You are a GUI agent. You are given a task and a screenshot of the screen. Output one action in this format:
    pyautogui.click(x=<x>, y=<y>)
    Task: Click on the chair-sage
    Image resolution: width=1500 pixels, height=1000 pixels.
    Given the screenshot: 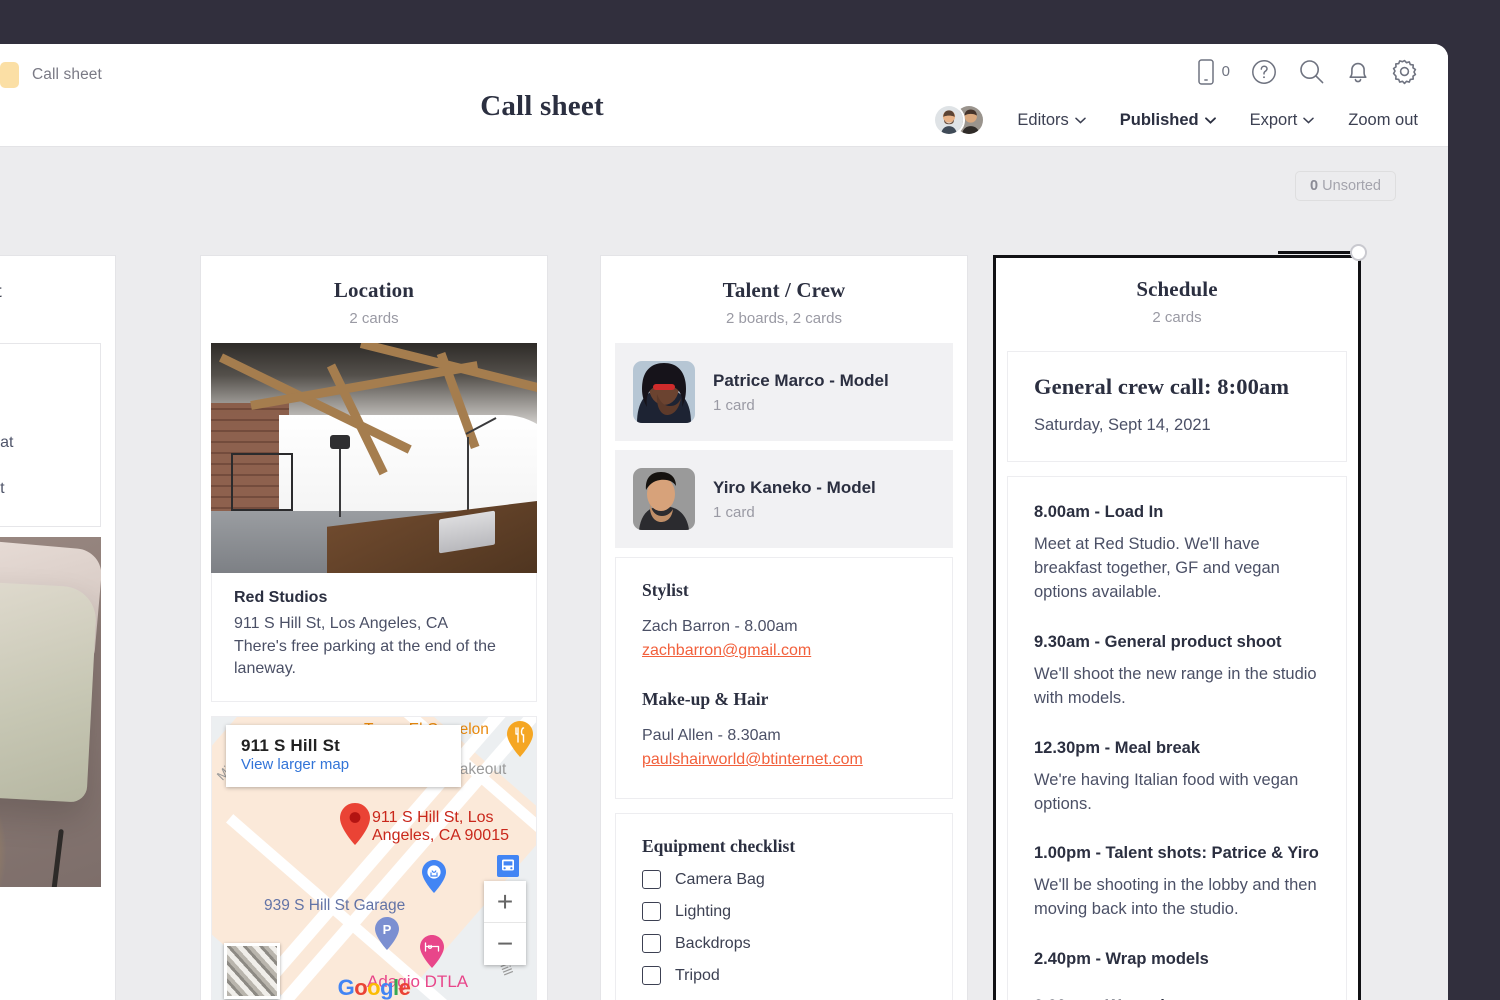 What is the action you would take?
    pyautogui.click(x=49, y=690)
    